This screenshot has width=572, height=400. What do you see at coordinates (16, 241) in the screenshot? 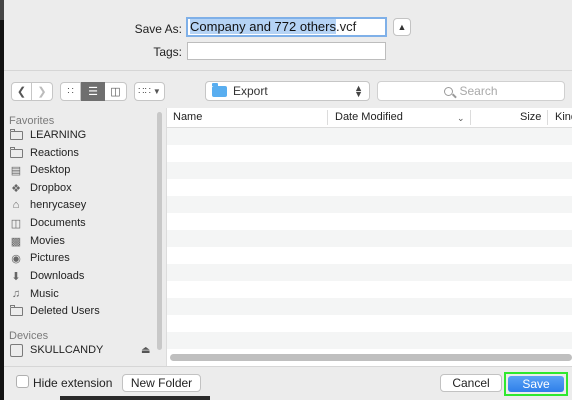
I see `movies-icon: ▩` at bounding box center [16, 241].